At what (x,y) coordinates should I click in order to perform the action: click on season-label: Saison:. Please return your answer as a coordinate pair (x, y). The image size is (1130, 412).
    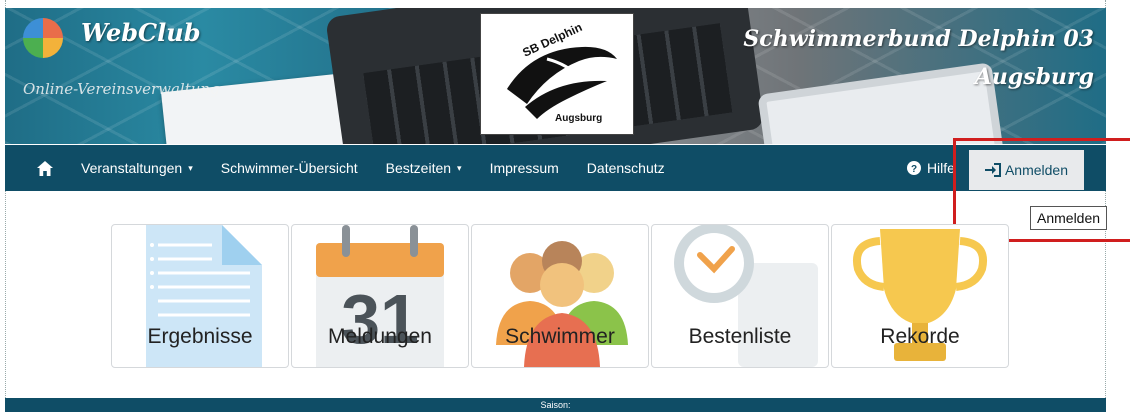
    Looking at the image, I should click on (555, 405).